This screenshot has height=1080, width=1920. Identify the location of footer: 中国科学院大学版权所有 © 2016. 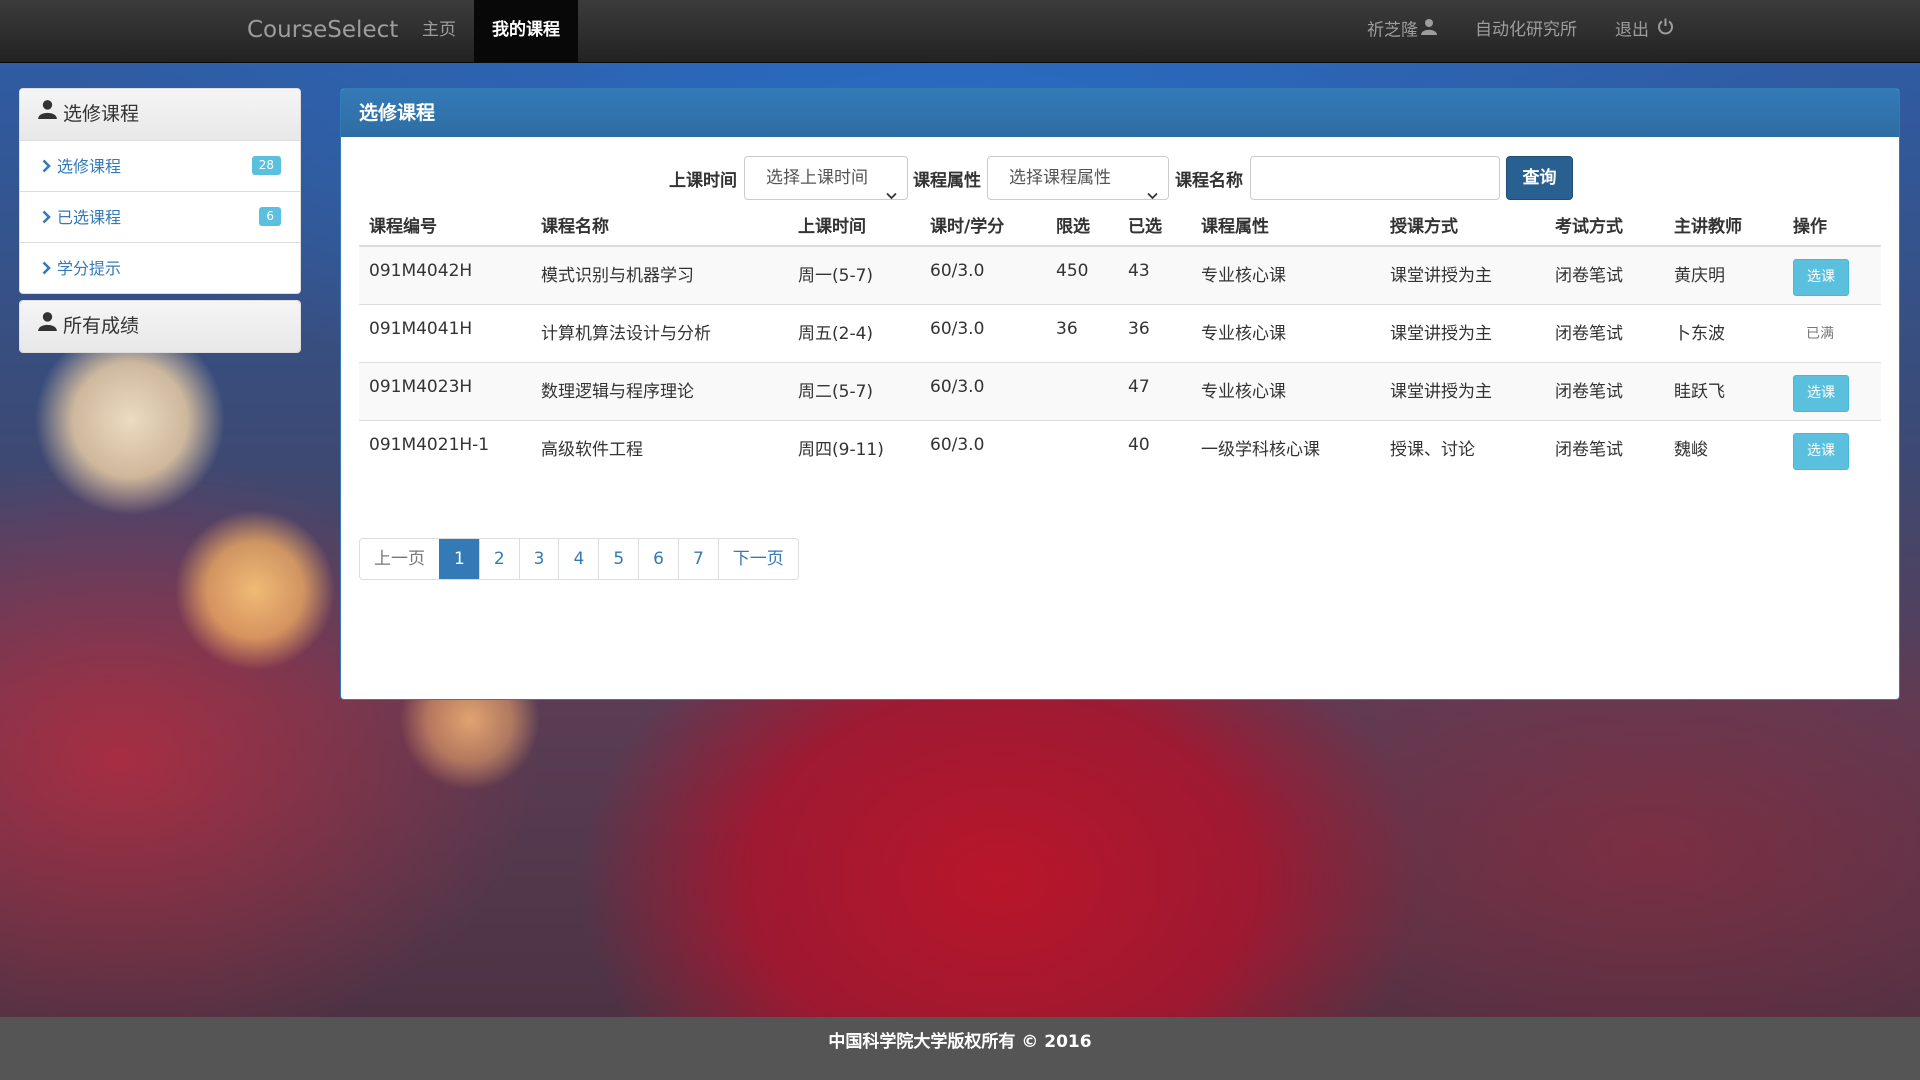
(960, 1048).